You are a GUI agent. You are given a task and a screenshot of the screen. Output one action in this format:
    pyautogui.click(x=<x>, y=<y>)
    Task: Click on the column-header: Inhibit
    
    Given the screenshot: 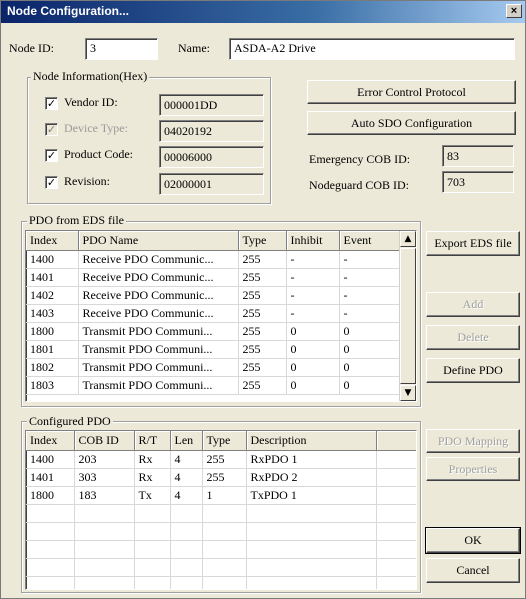 What is the action you would take?
    pyautogui.click(x=313, y=241)
    